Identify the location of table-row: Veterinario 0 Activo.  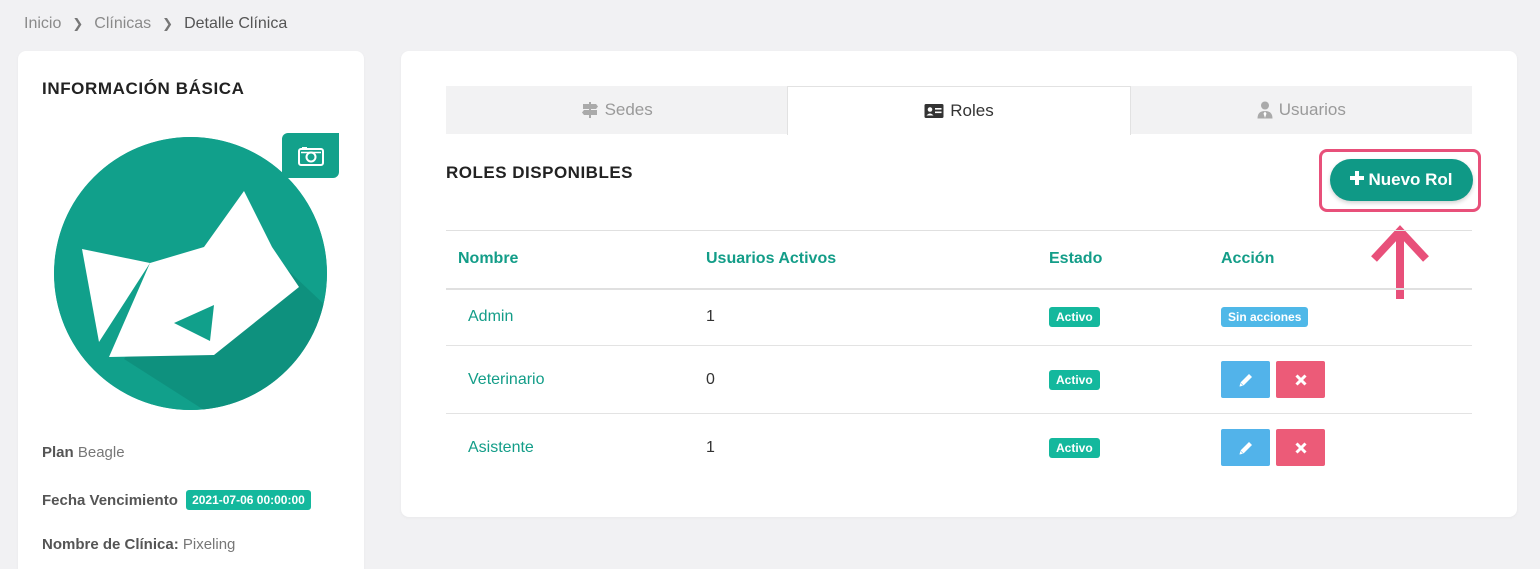
(959, 379).